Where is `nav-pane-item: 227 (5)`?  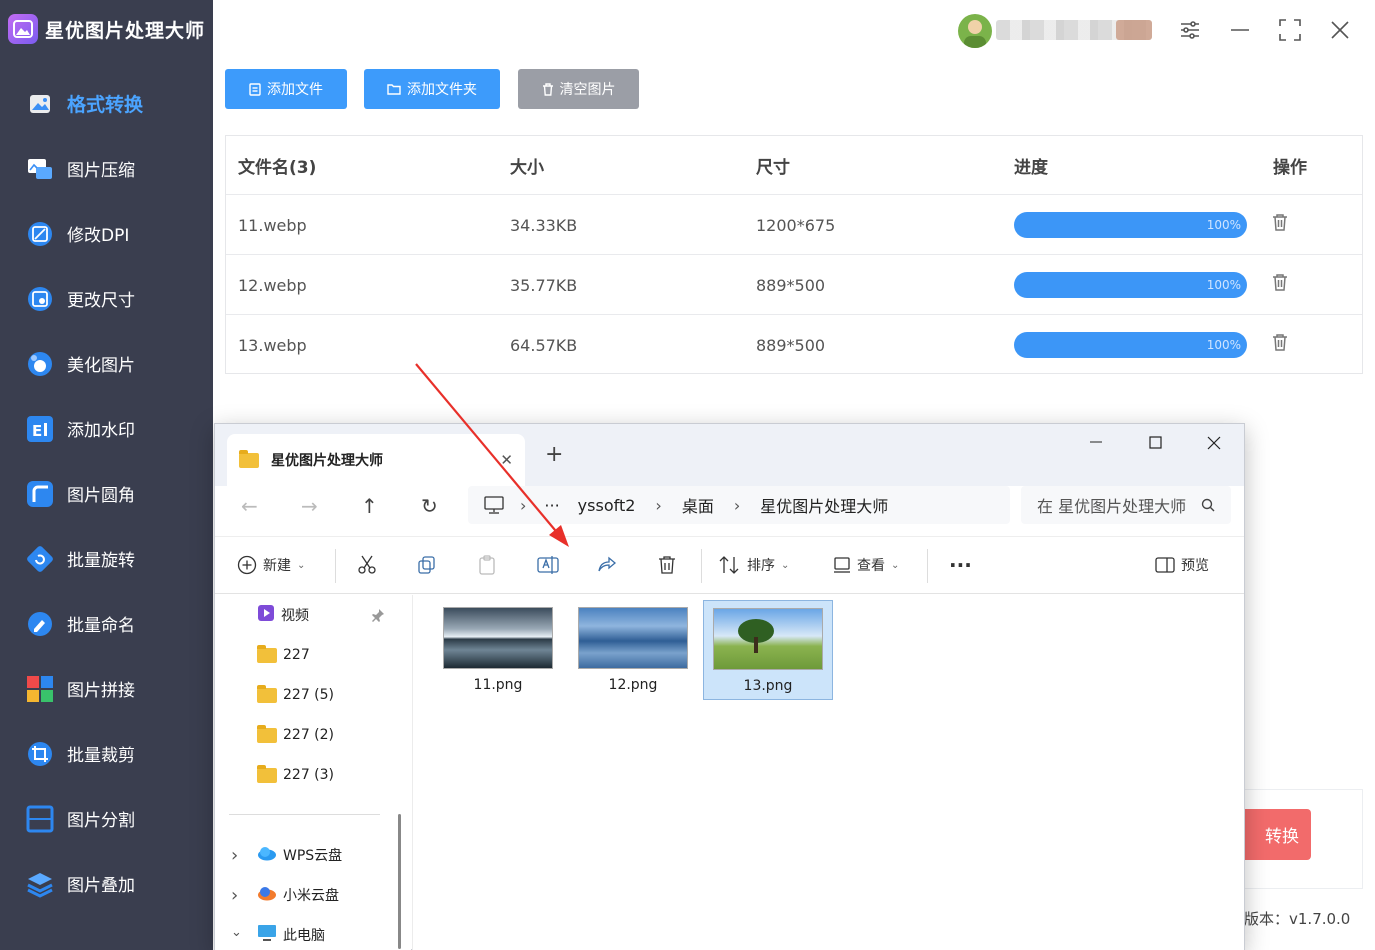 nav-pane-item: 227 (5) is located at coordinates (295, 695).